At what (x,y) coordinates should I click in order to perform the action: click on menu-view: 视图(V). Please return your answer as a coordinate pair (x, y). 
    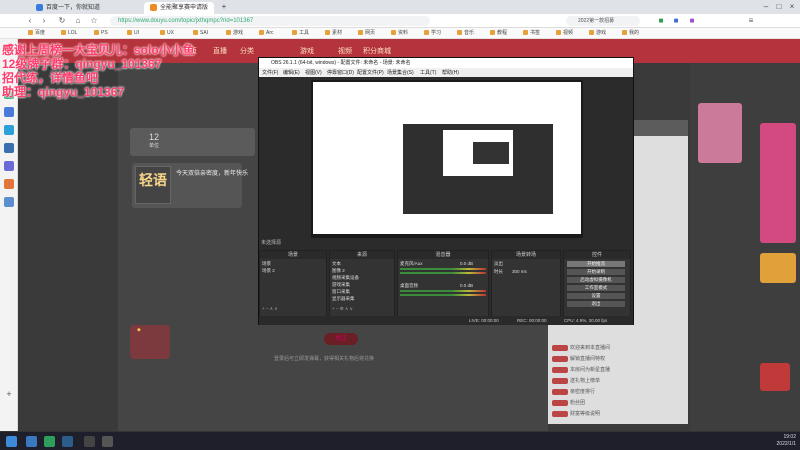
    Looking at the image, I should click on (313, 72).